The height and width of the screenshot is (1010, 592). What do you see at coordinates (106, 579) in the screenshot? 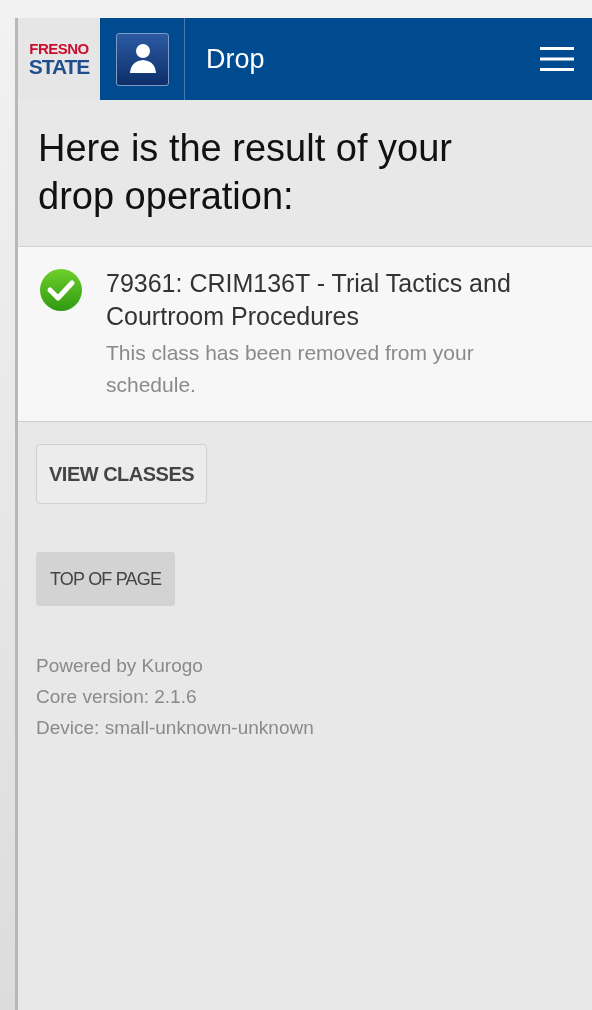
I see `top-of-page-button: TOP OF PAGE` at bounding box center [106, 579].